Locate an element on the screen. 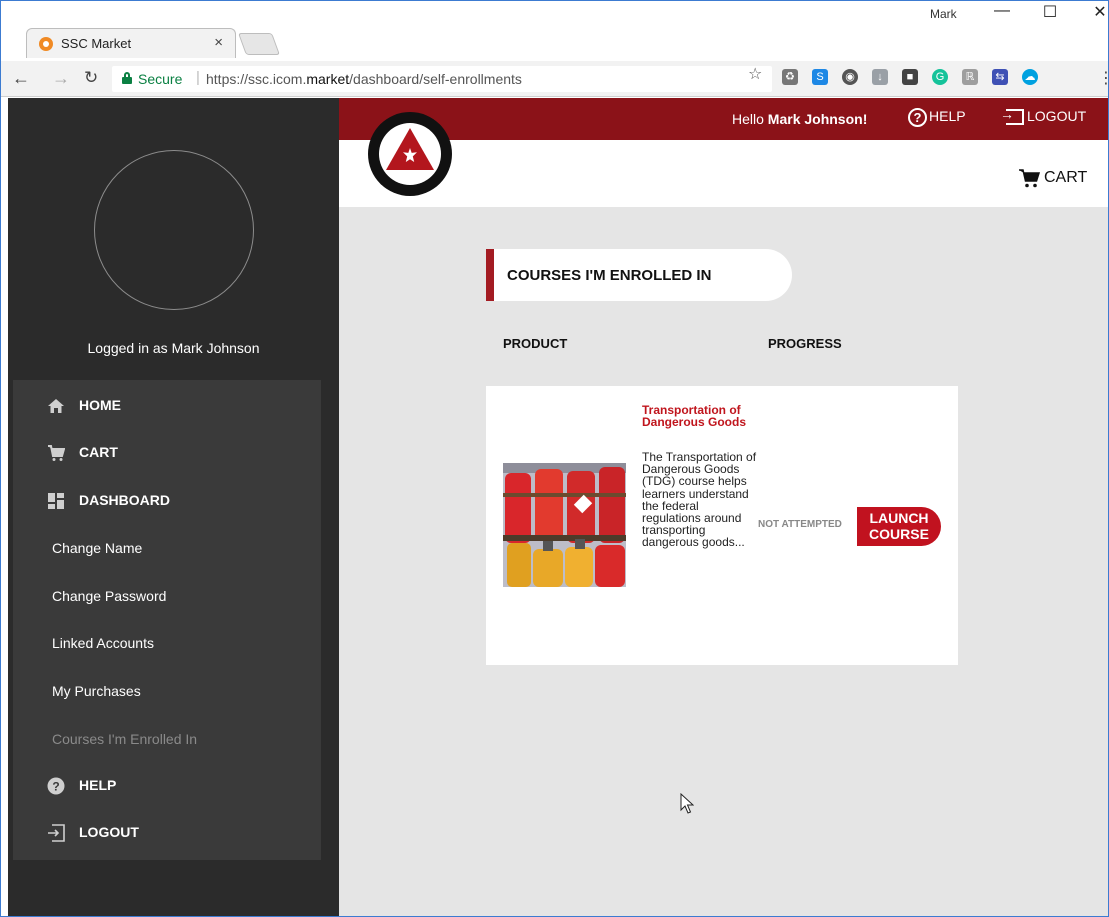 Image resolution: width=1109 pixels, height=917 pixels. top-red-bar is located at coordinates (724, 119).